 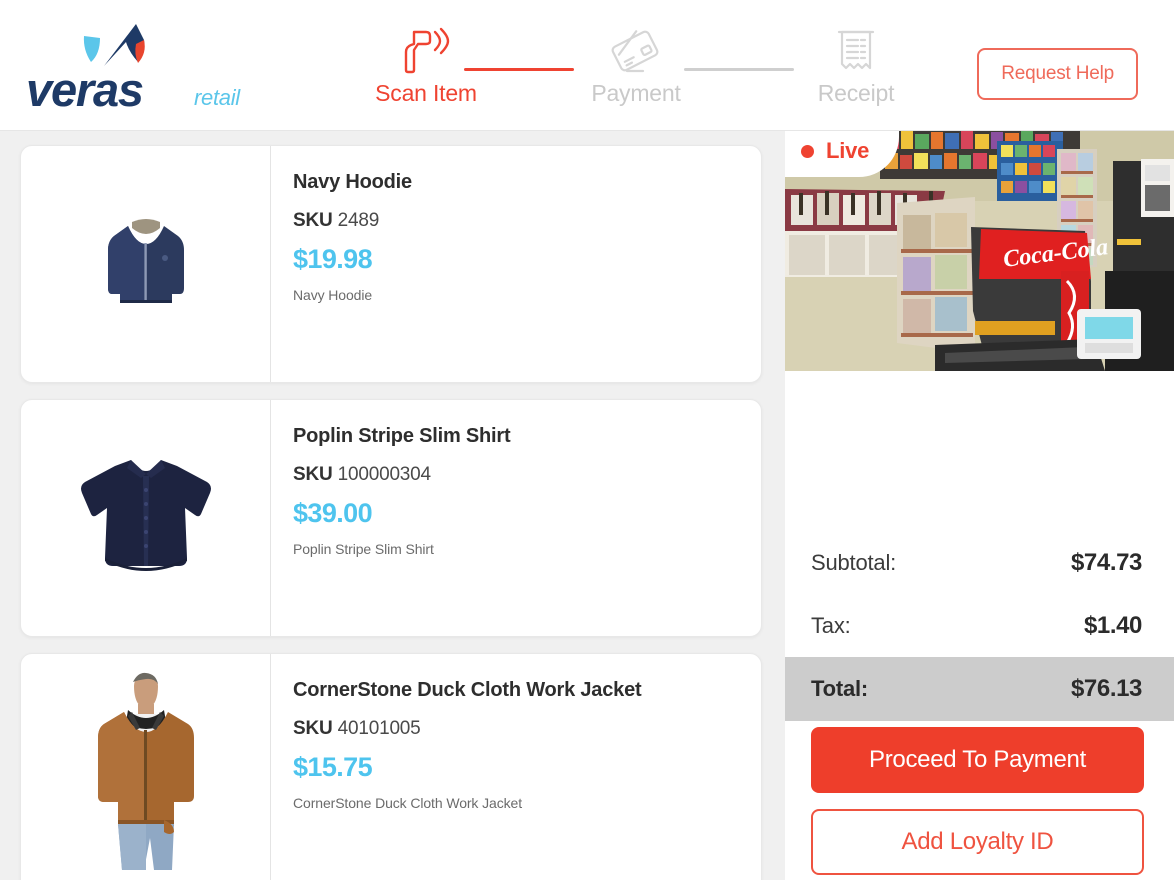 I want to click on subtotal-row: Subtotal: $74.73, so click(x=979, y=562).